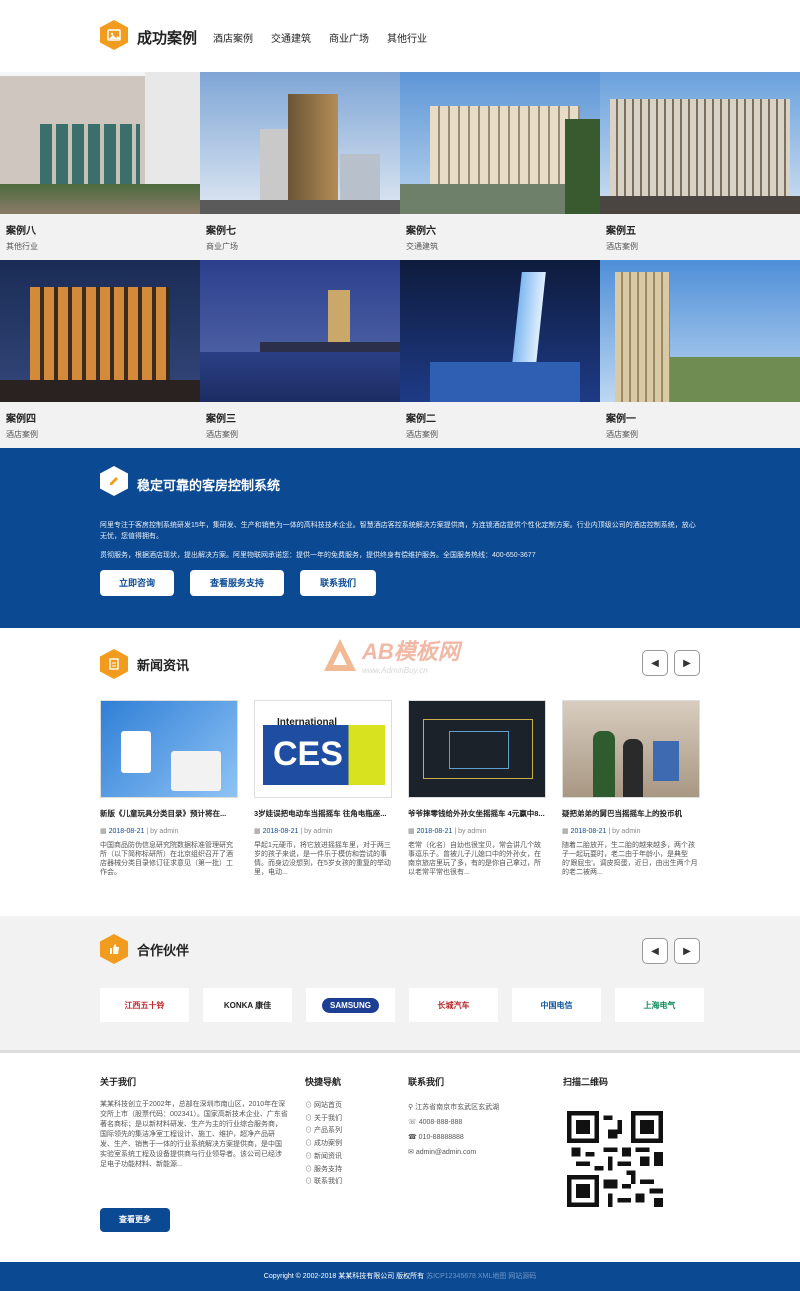  Describe the element at coordinates (209, 485) in the screenshot. I see `band-title: 稳定可靠的客房控制系统` at that location.